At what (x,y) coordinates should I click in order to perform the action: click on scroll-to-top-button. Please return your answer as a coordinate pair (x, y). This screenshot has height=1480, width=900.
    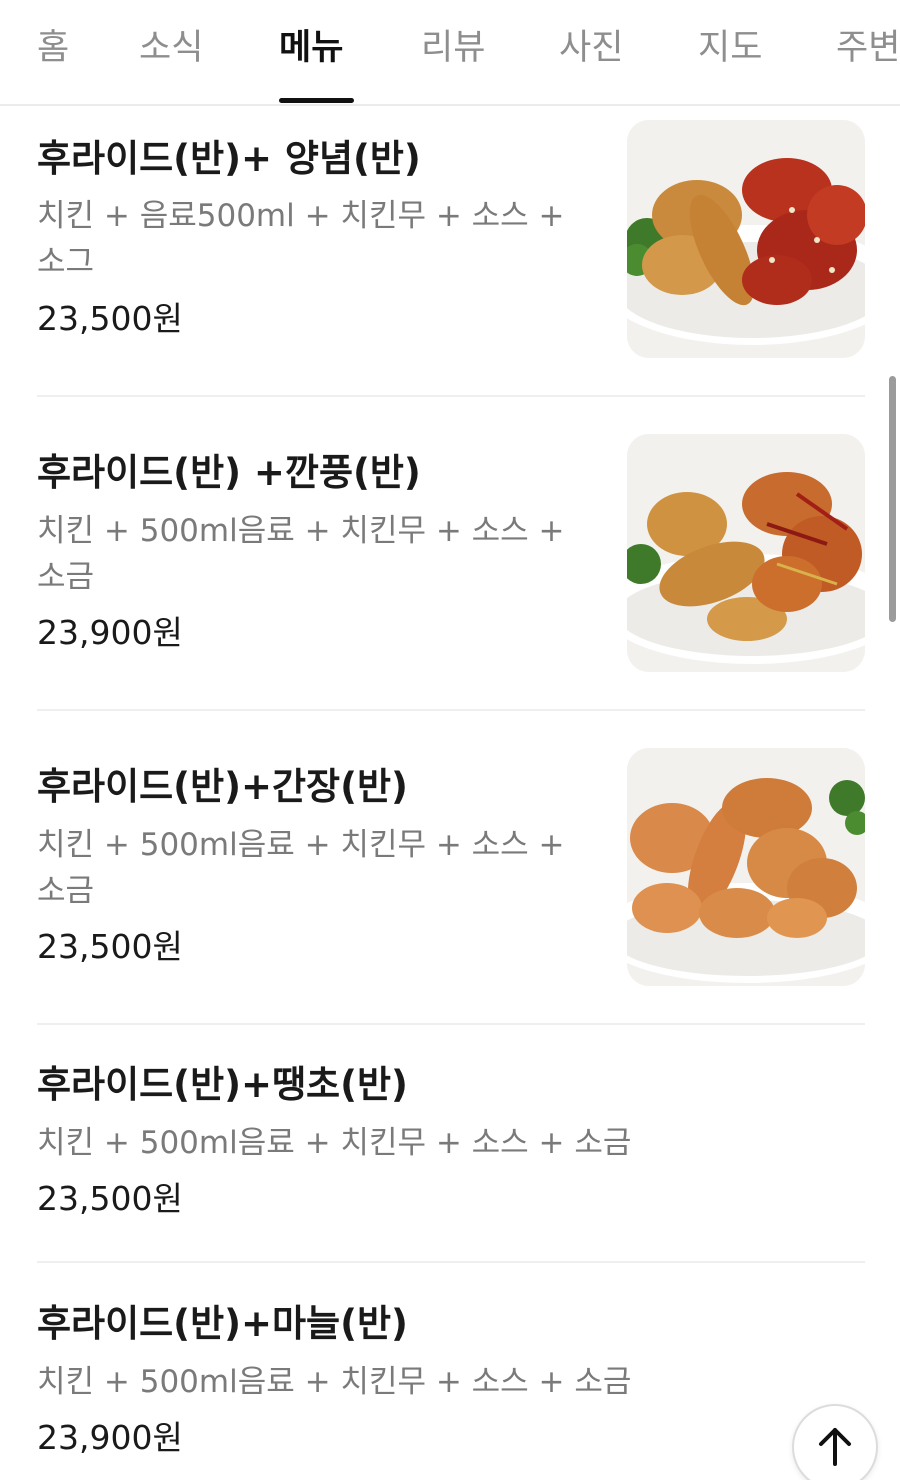
    Looking at the image, I should click on (835, 1442).